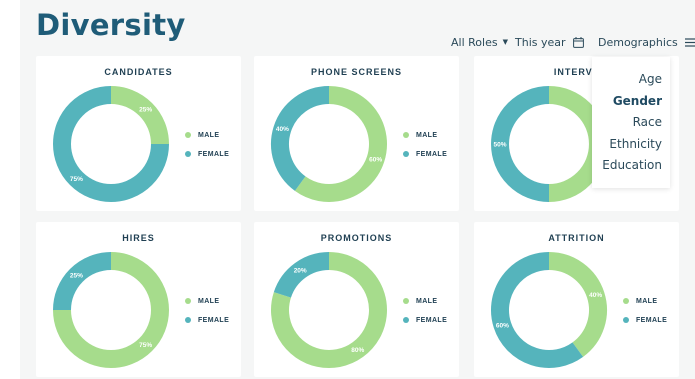  I want to click on period-filter-label: This year, so click(540, 42).